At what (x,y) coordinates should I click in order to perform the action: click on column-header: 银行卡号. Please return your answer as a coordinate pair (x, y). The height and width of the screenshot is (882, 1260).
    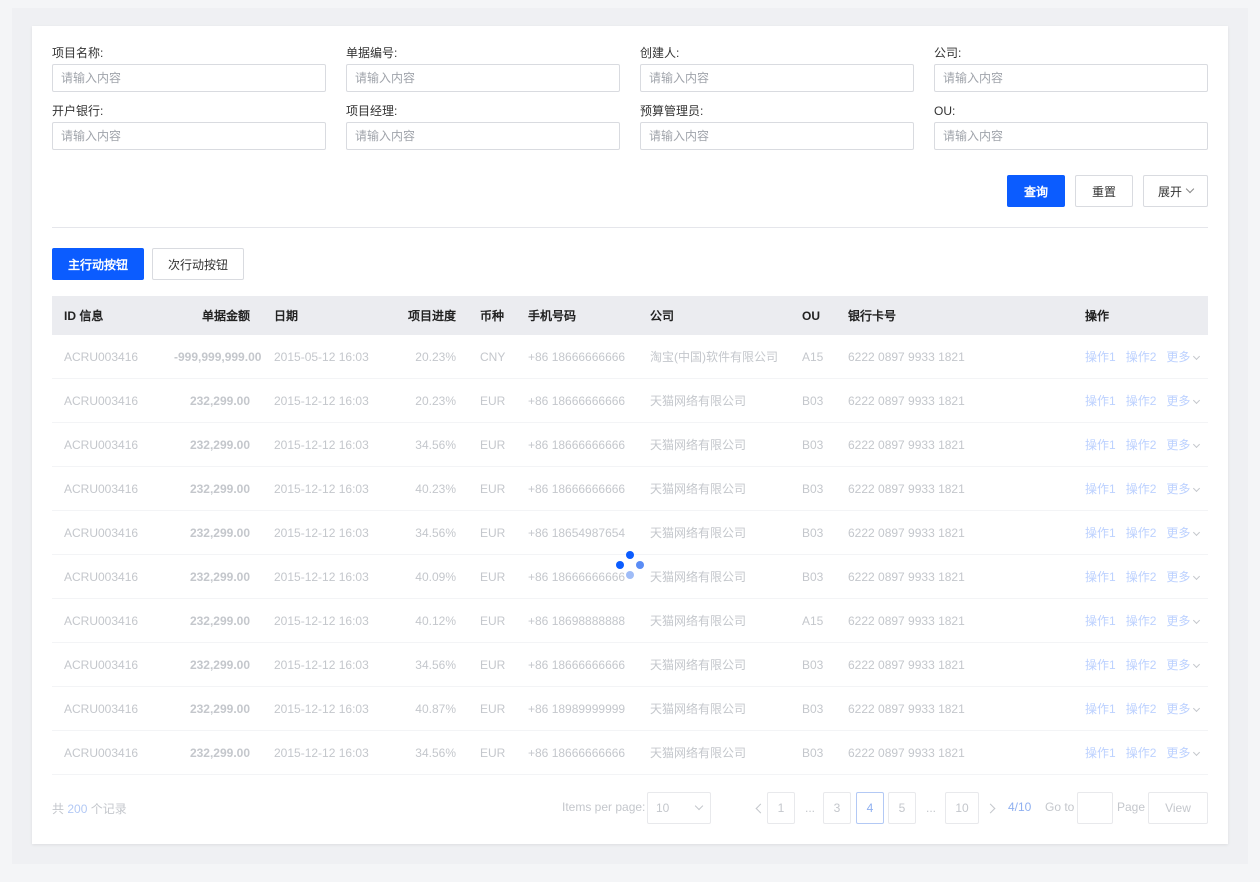
    Looking at the image, I should click on (954, 315).